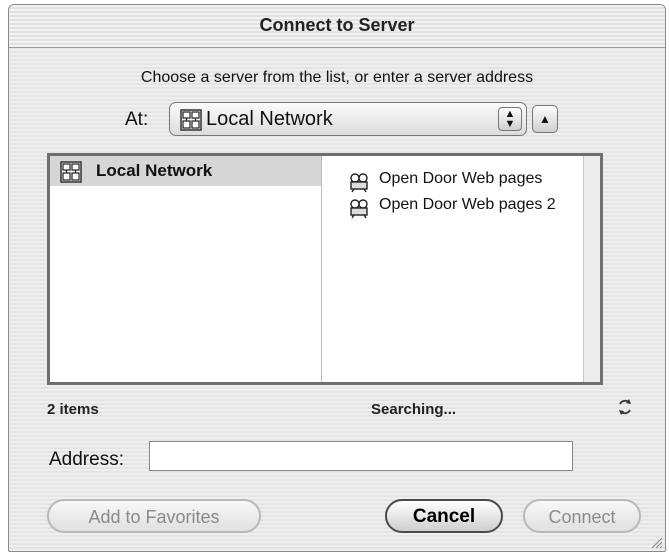 The width and height of the screenshot is (669, 556). What do you see at coordinates (625, 407) in the screenshot?
I see `refresh-icon` at bounding box center [625, 407].